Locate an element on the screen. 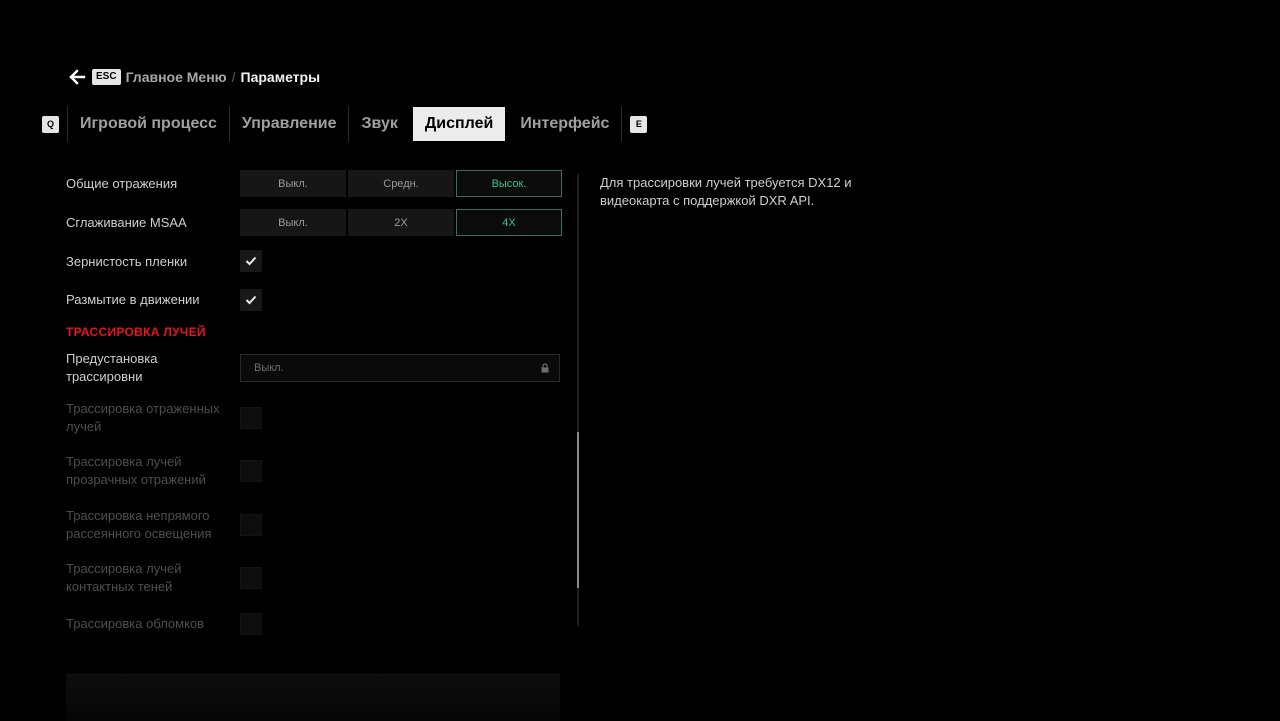 The height and width of the screenshot is (721, 1280). reflections-label: Общие отражения is located at coordinates (122, 183).